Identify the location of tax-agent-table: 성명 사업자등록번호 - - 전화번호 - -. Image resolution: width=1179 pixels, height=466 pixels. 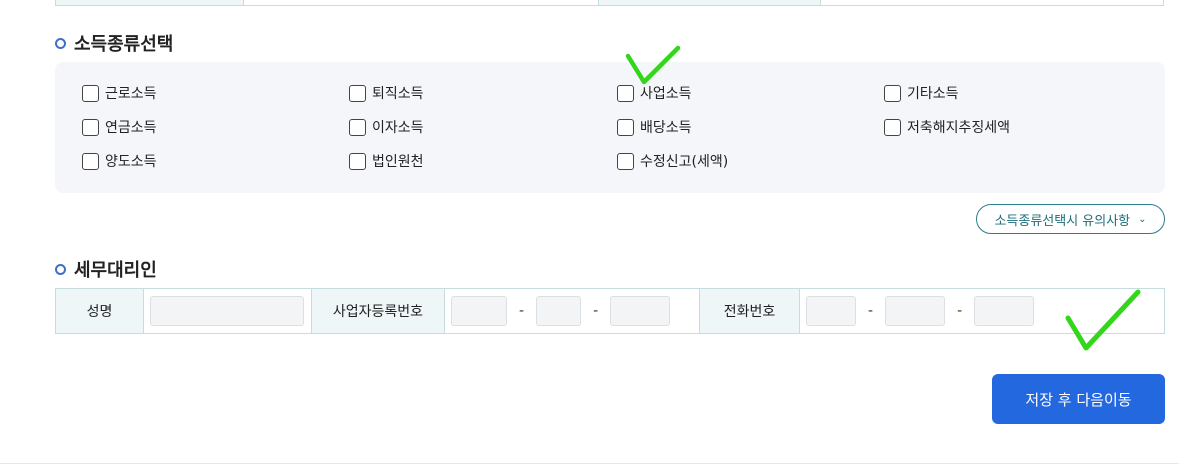
(610, 311).